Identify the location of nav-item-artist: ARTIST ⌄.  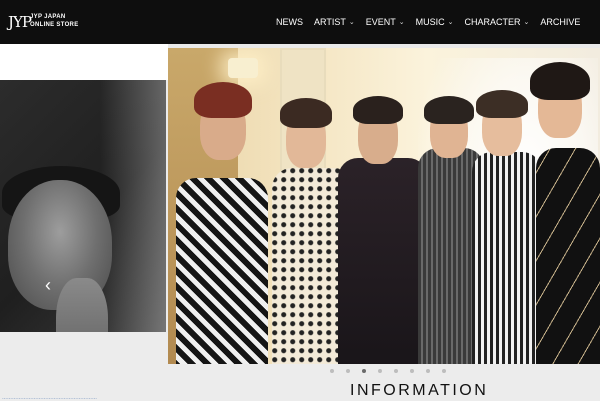
(334, 22).